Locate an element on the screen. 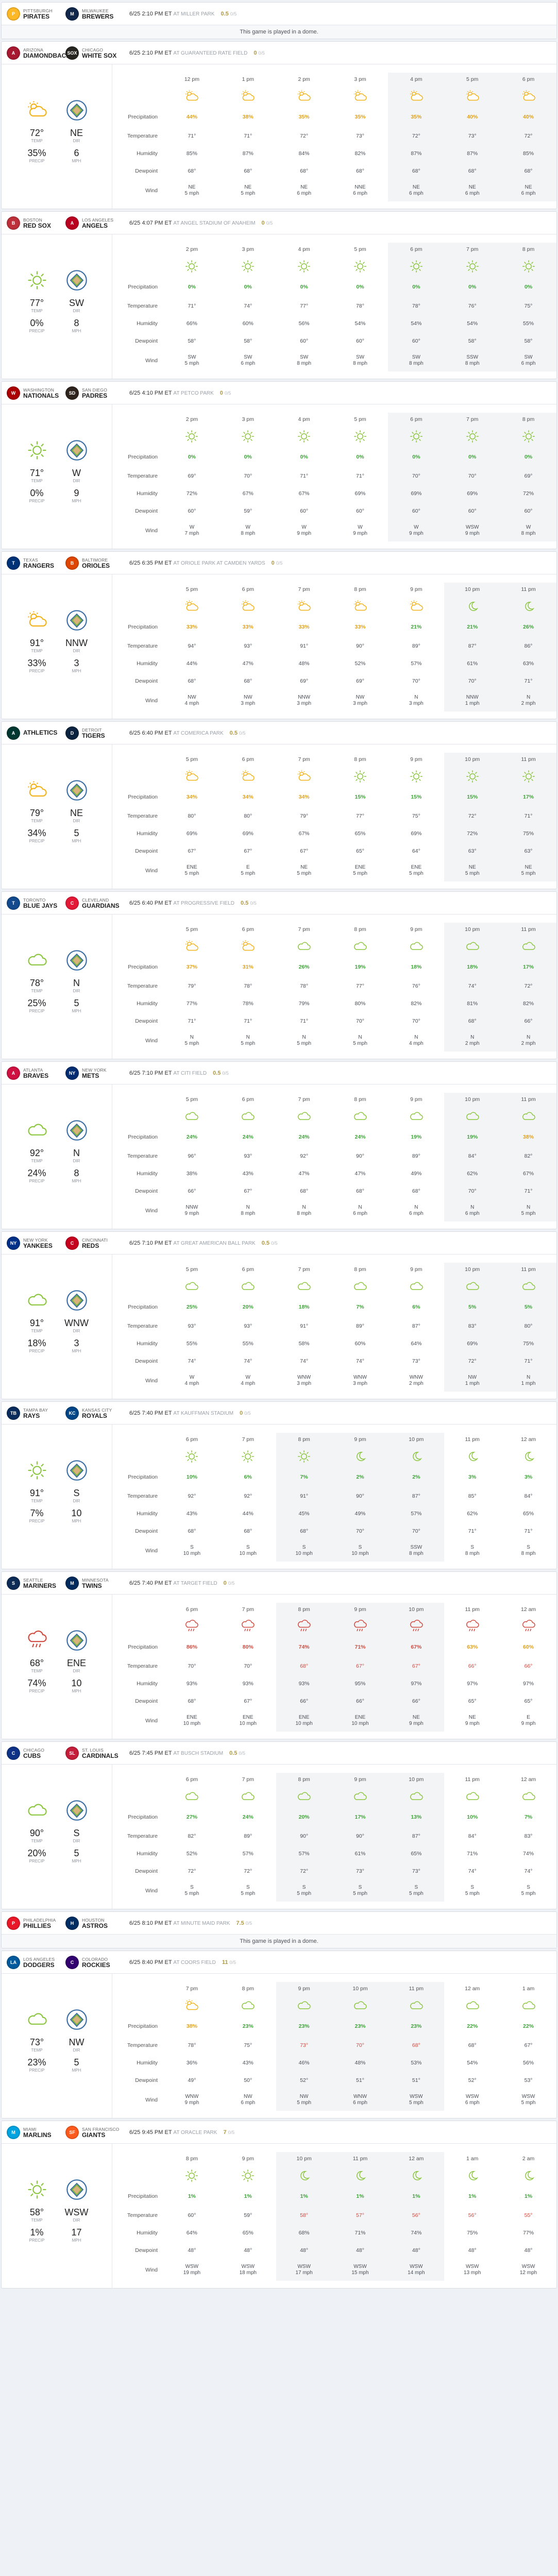  hour-label: 2 pm is located at coordinates (304, 79).